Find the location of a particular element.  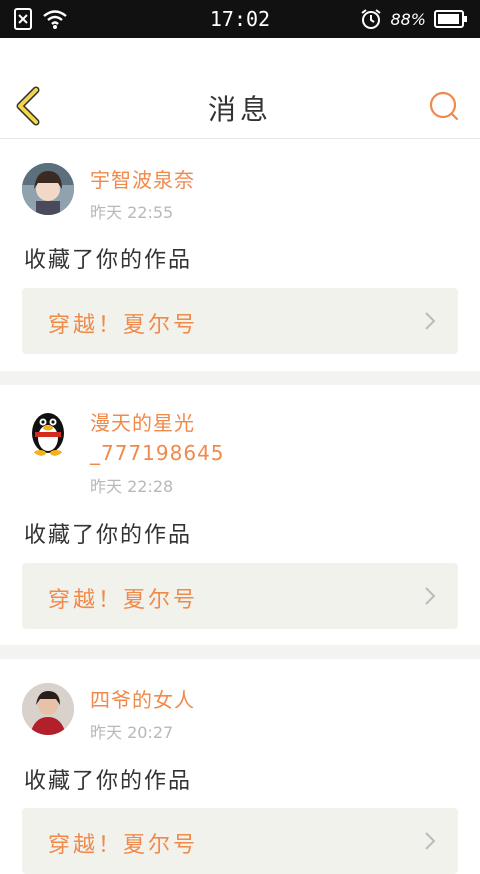

message-time: 昨天 22:55 is located at coordinates (132, 212).